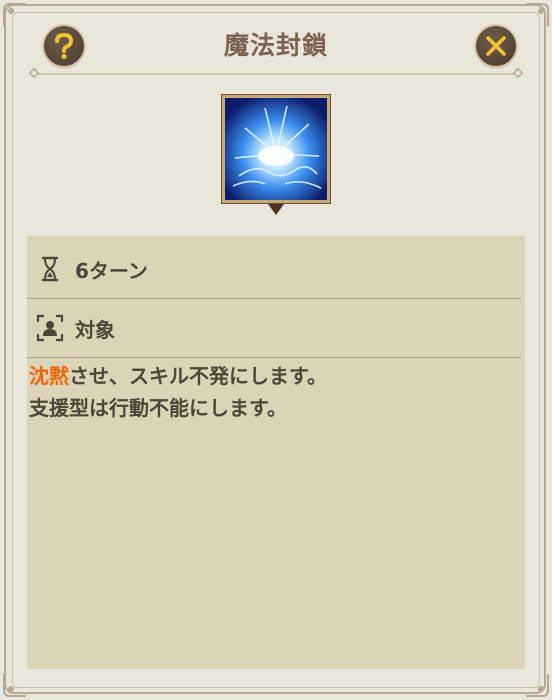 The width and height of the screenshot is (552, 700). I want to click on skill-description: 沈黙させ、スキル不発にします。 支援型は行動不能にします。, so click(274, 392).